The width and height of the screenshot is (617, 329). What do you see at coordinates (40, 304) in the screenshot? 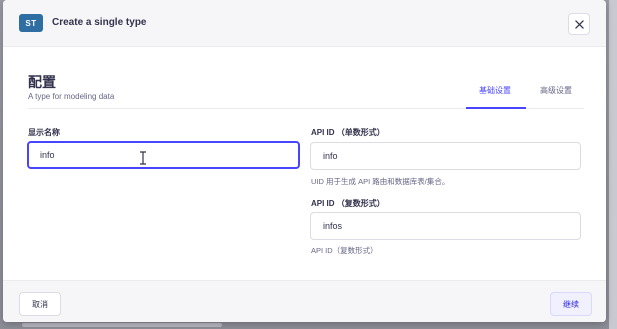
I see `cancel-button: 取消` at bounding box center [40, 304].